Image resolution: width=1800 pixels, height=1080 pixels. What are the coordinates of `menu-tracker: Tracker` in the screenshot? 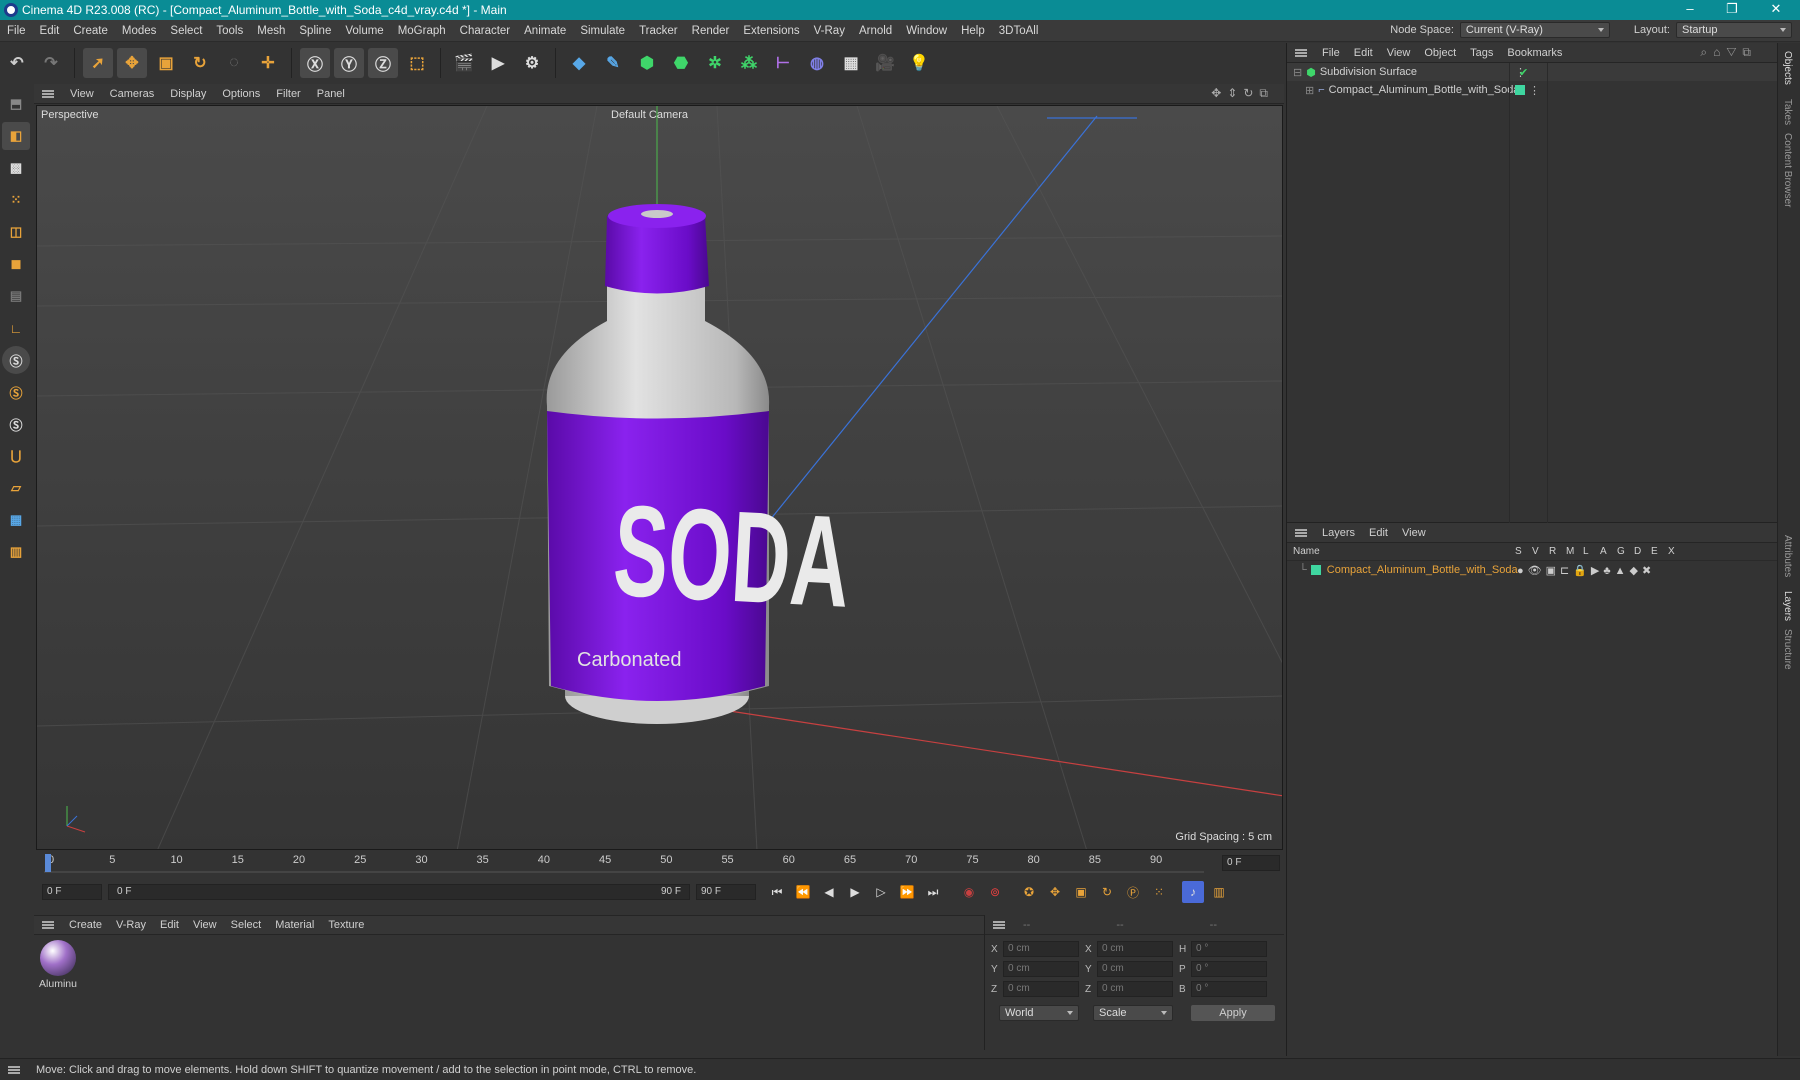 It's located at (658, 31).